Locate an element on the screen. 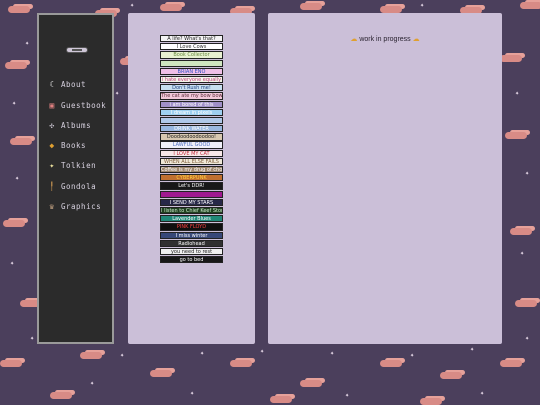  blinkie-badge: Let's DDR! is located at coordinates (191, 186).